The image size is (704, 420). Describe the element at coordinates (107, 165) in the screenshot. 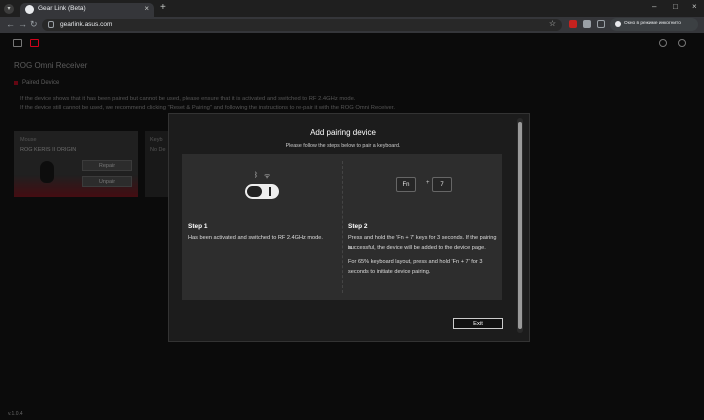

I see `repair-button: Repair` at that location.